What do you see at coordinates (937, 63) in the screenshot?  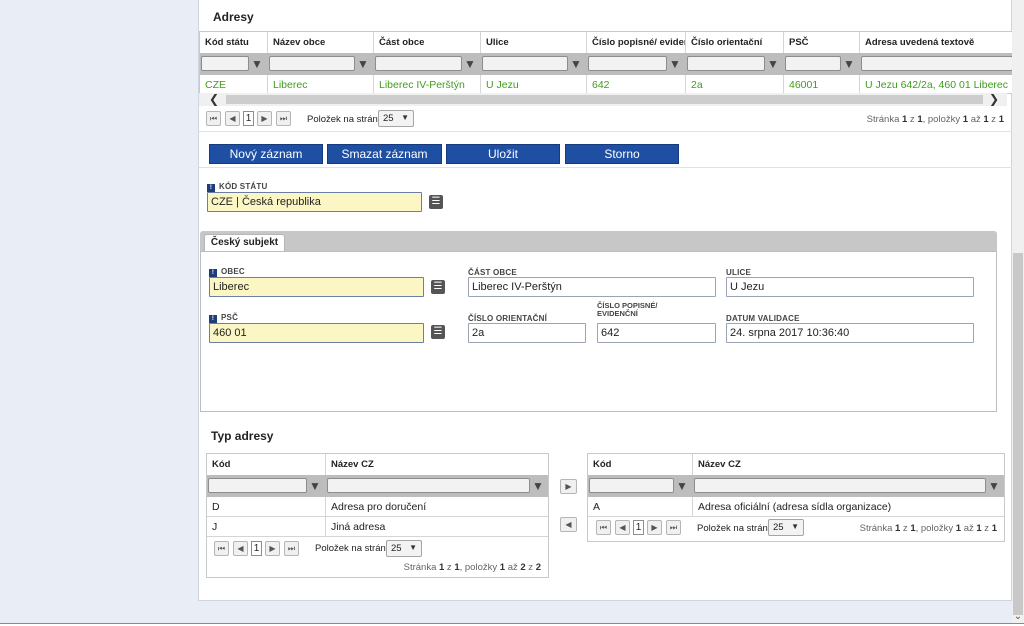 I see `filter-input-adresa-textove` at bounding box center [937, 63].